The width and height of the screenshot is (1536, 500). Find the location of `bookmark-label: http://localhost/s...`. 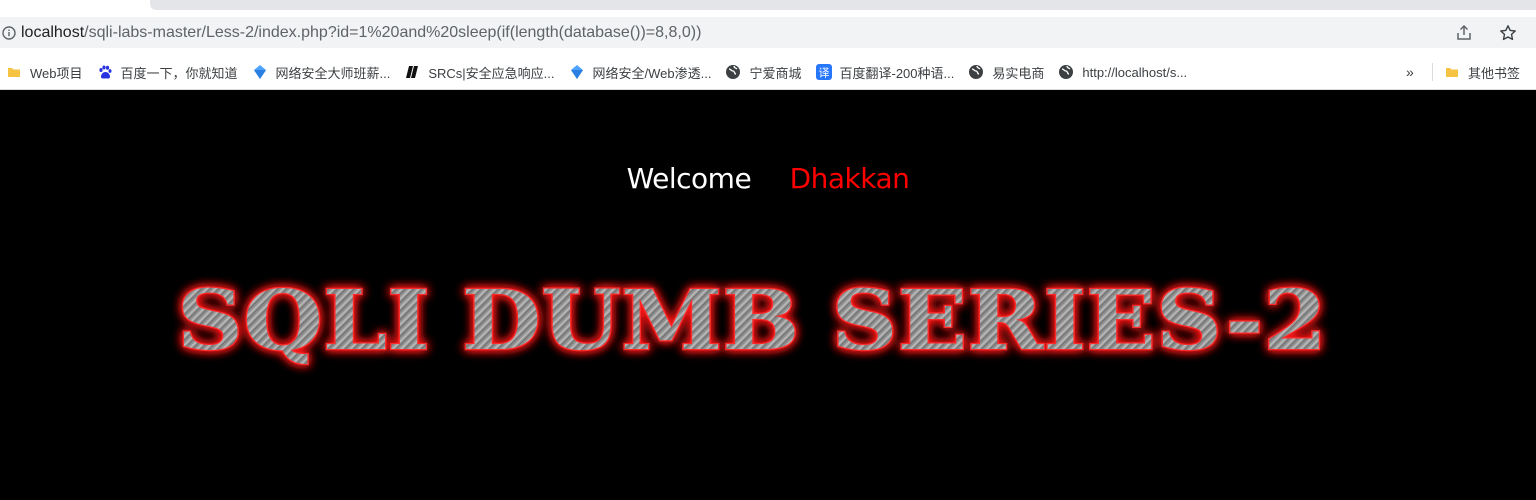

bookmark-label: http://localhost/s... is located at coordinates (1135, 72).